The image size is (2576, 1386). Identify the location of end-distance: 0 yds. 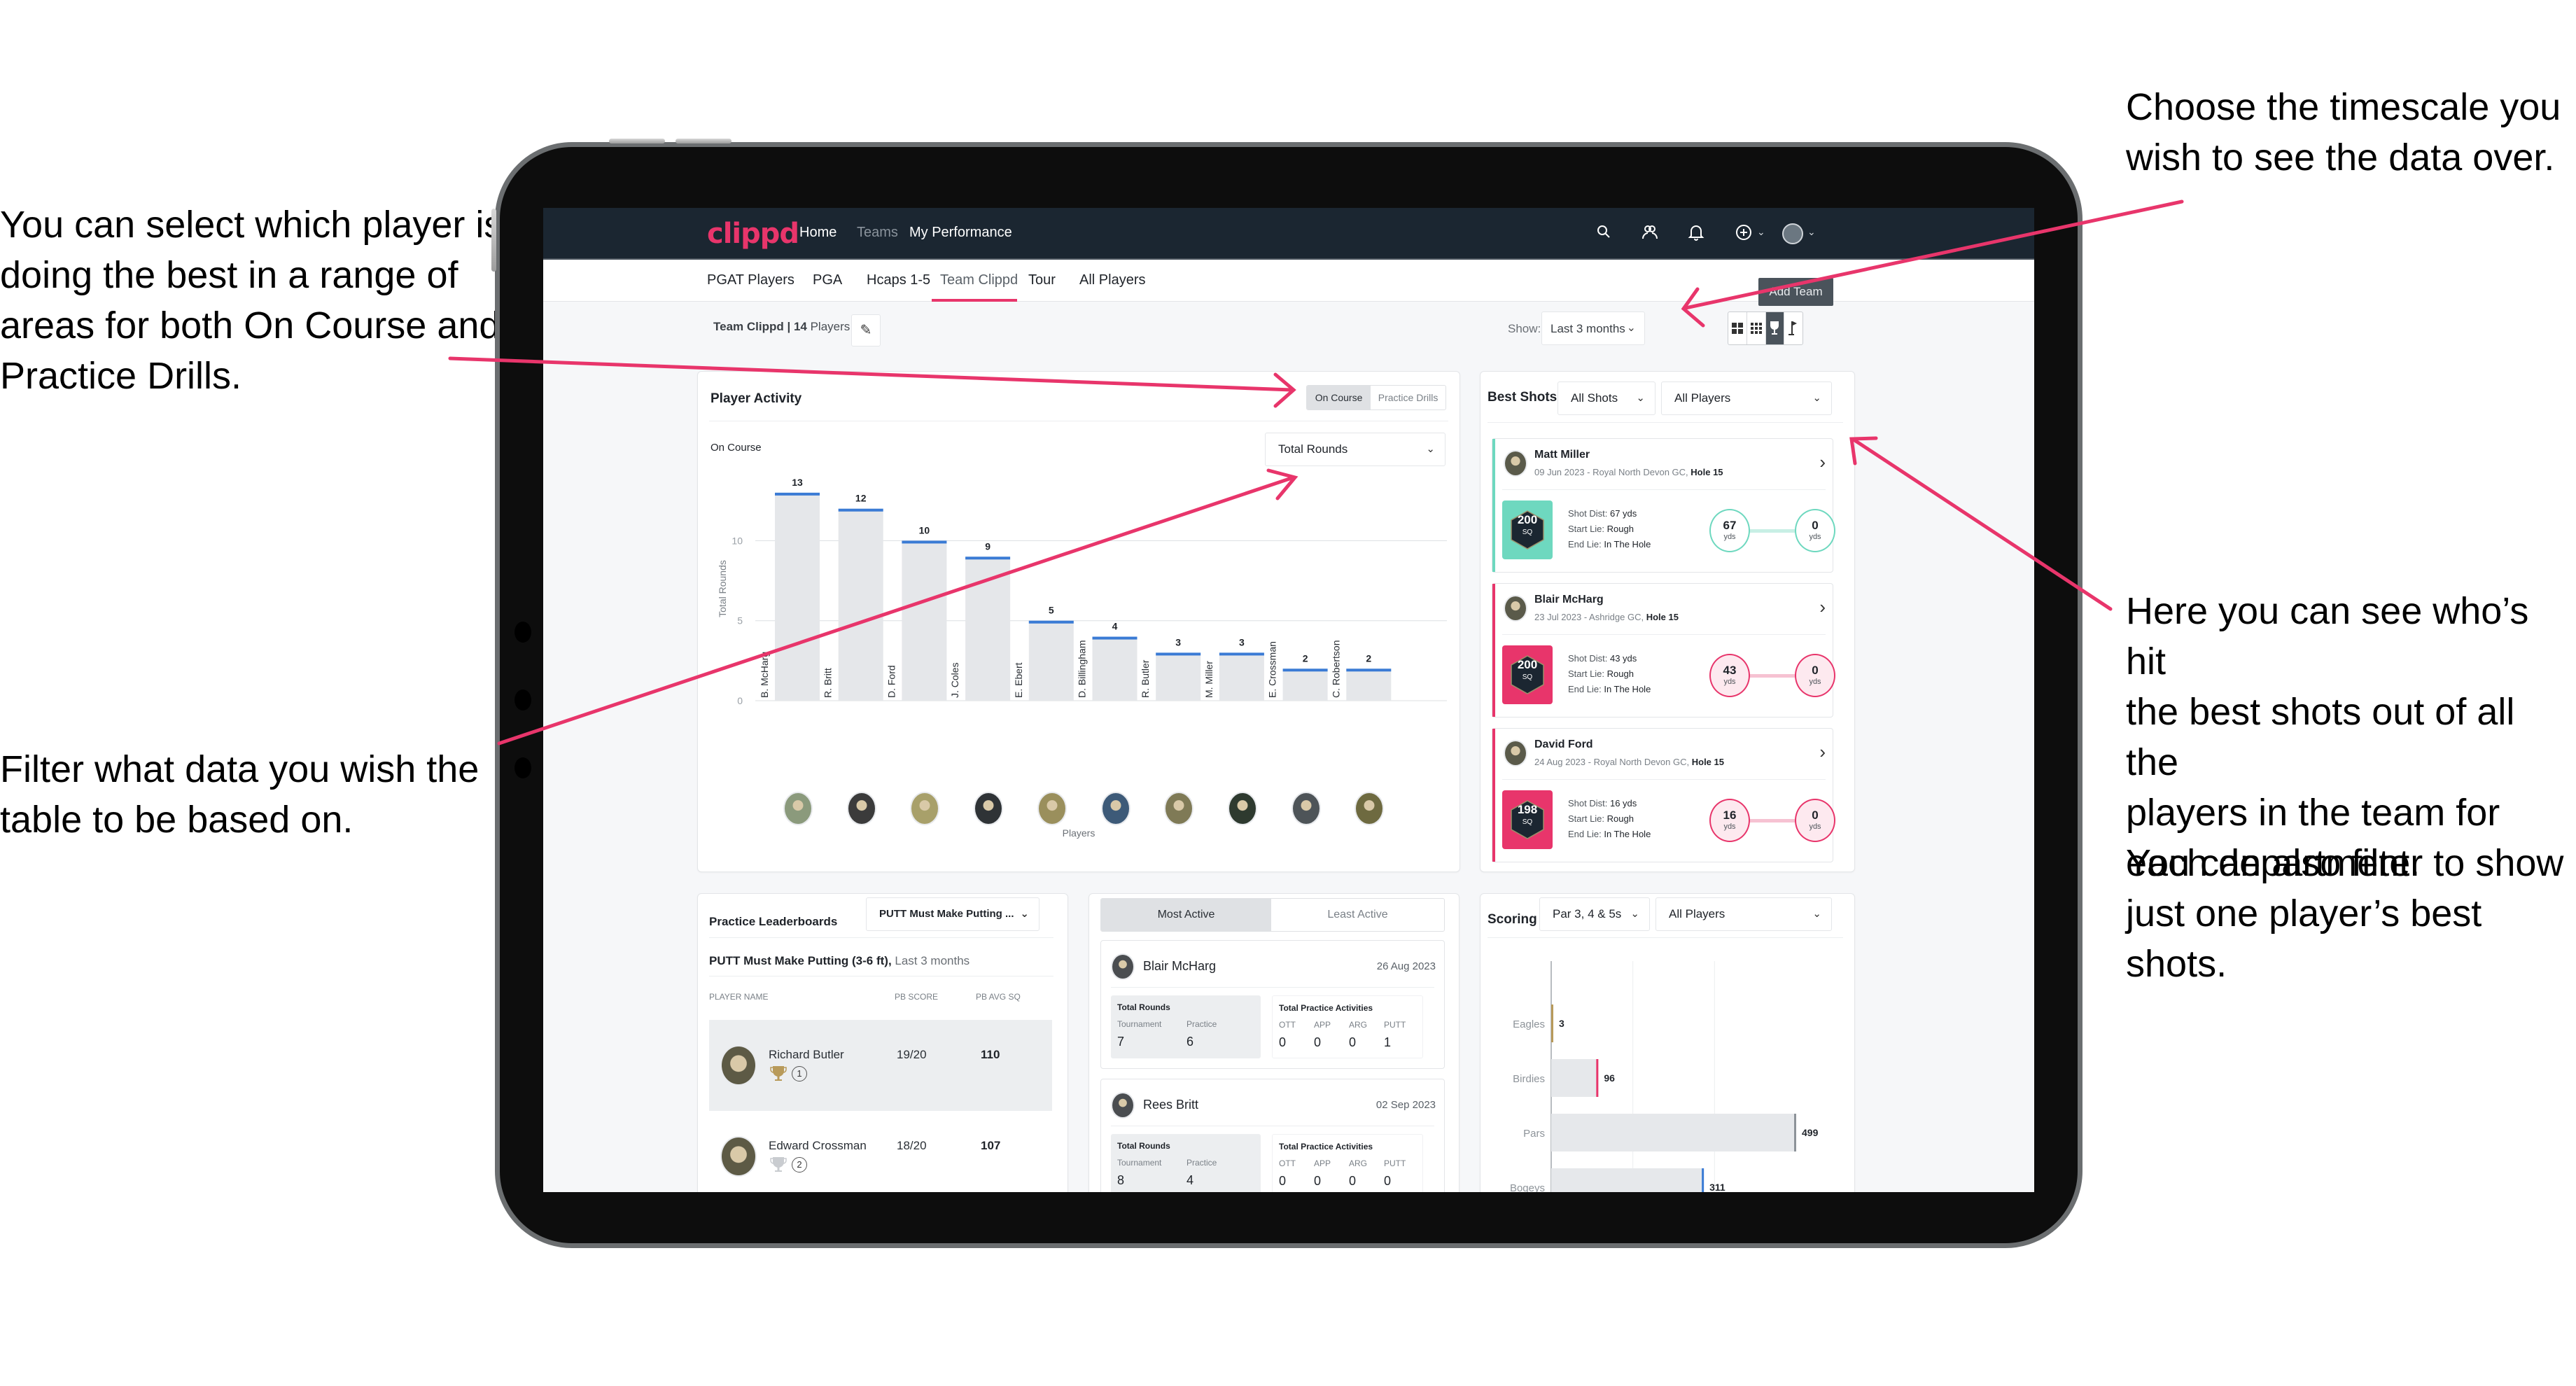
(1815, 675).